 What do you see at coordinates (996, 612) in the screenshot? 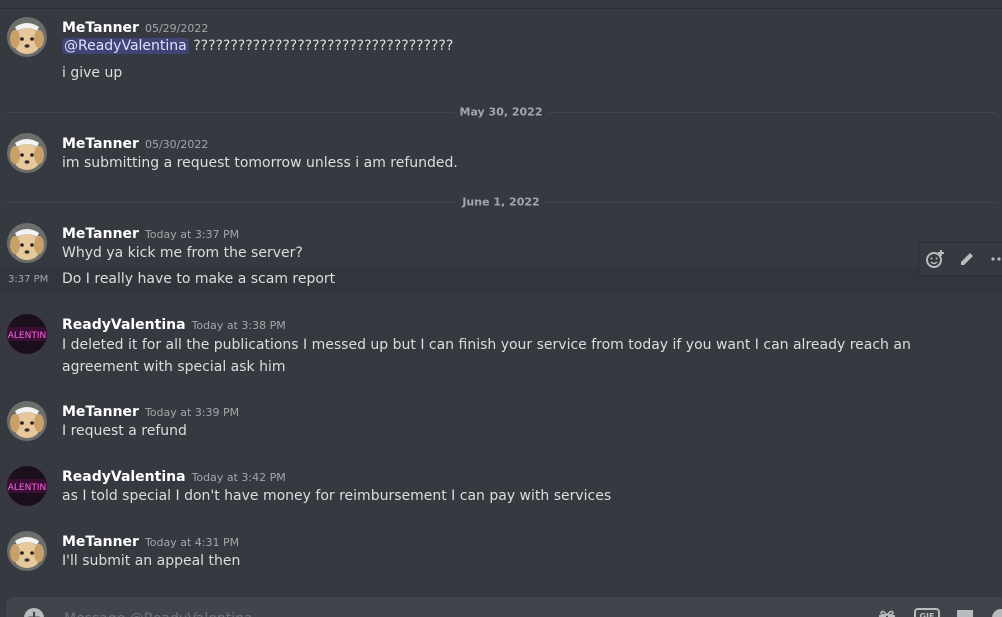
I see `emoji-icon` at bounding box center [996, 612].